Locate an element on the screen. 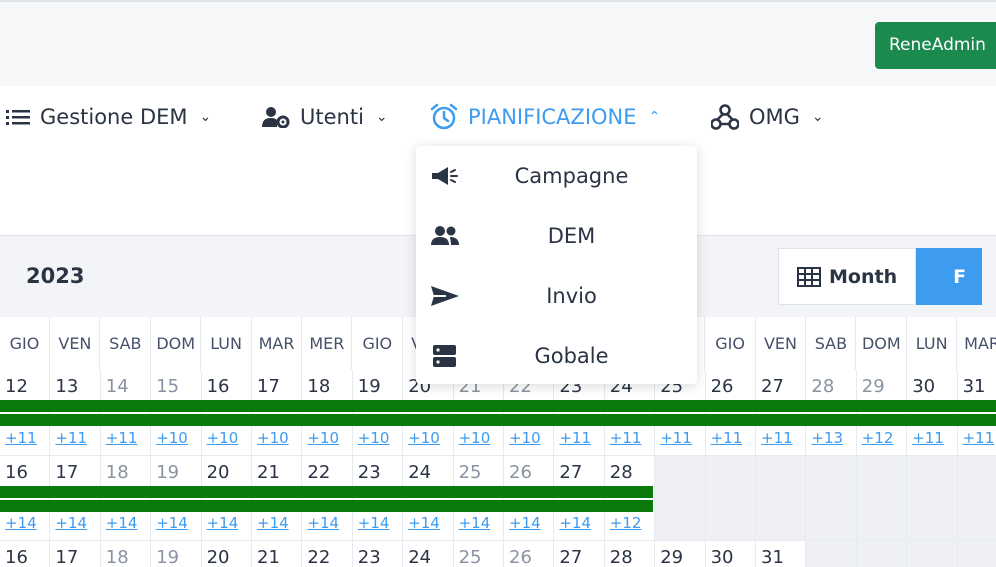  chevron-down-icon: ⌄ is located at coordinates (381, 117).